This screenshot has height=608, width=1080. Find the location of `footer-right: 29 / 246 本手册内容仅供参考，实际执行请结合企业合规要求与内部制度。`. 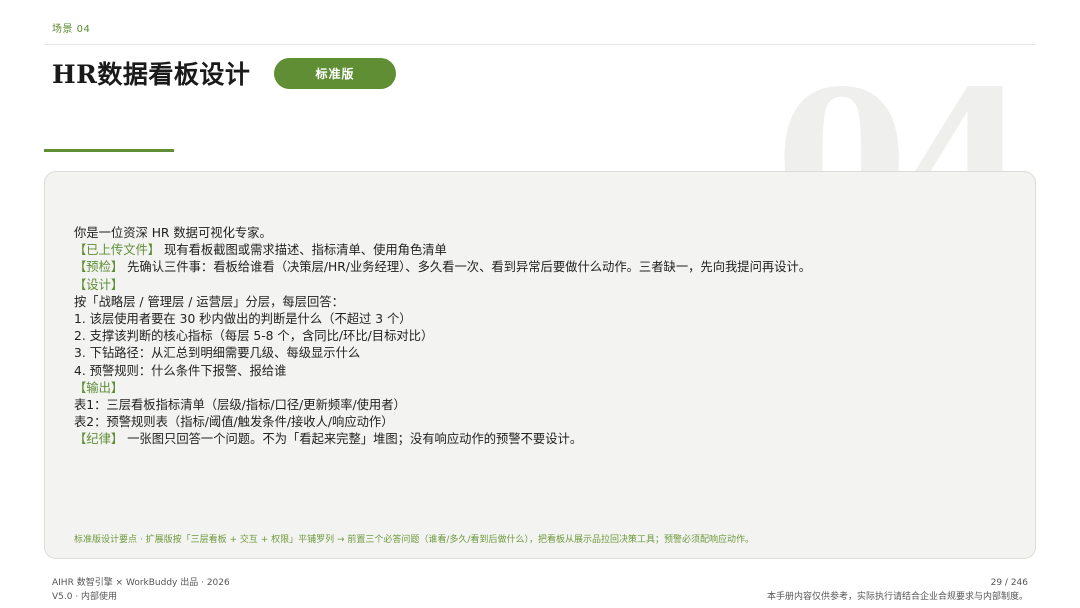

footer-right: 29 / 246 本手册内容仅供参考，实际执行请结合企业合规要求与内部制度。 is located at coordinates (897, 590).